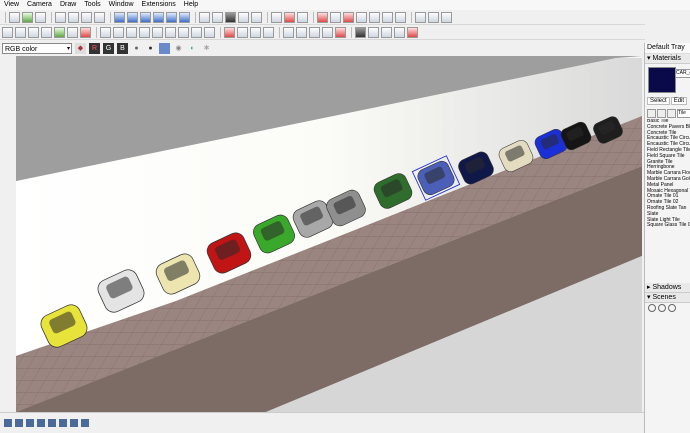 The height and width of the screenshot is (433, 690). I want to click on pan-icon, so click(183, 32).